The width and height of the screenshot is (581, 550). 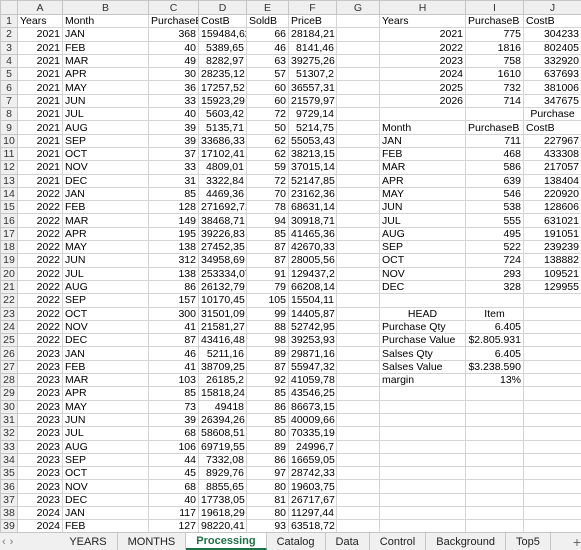 What do you see at coordinates (267, 393) in the screenshot?
I see `cell-e29: 85` at bounding box center [267, 393].